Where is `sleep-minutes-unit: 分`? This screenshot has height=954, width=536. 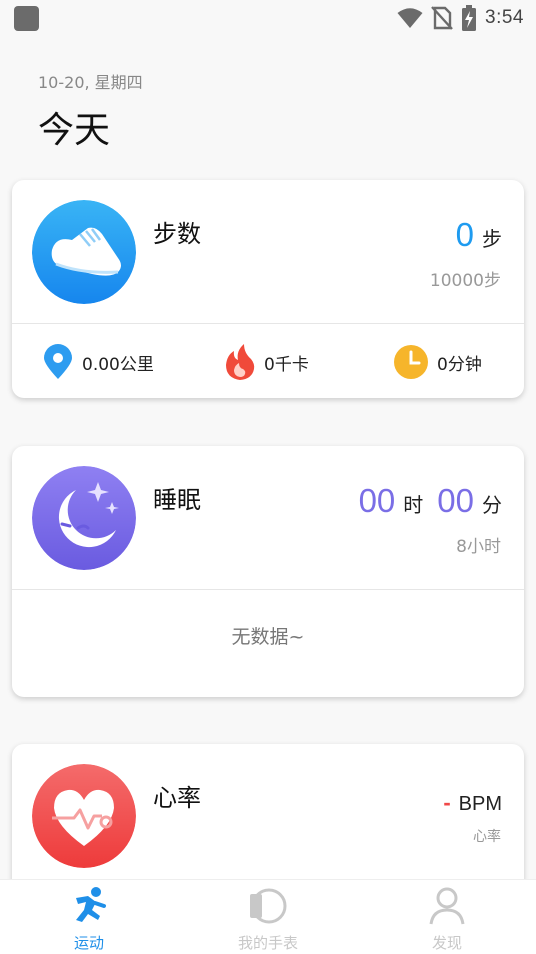 sleep-minutes-unit: 分 is located at coordinates (492, 505).